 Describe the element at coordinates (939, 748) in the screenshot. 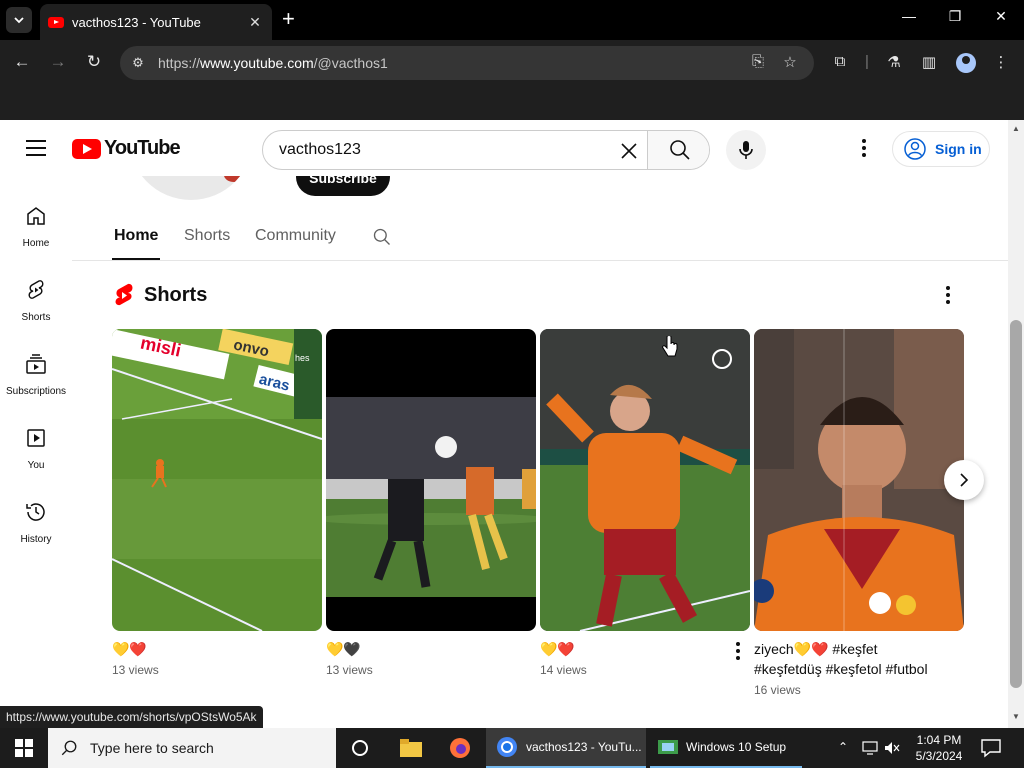

I see `taskbar-clock: 1:04 PM 5/3/2024` at that location.